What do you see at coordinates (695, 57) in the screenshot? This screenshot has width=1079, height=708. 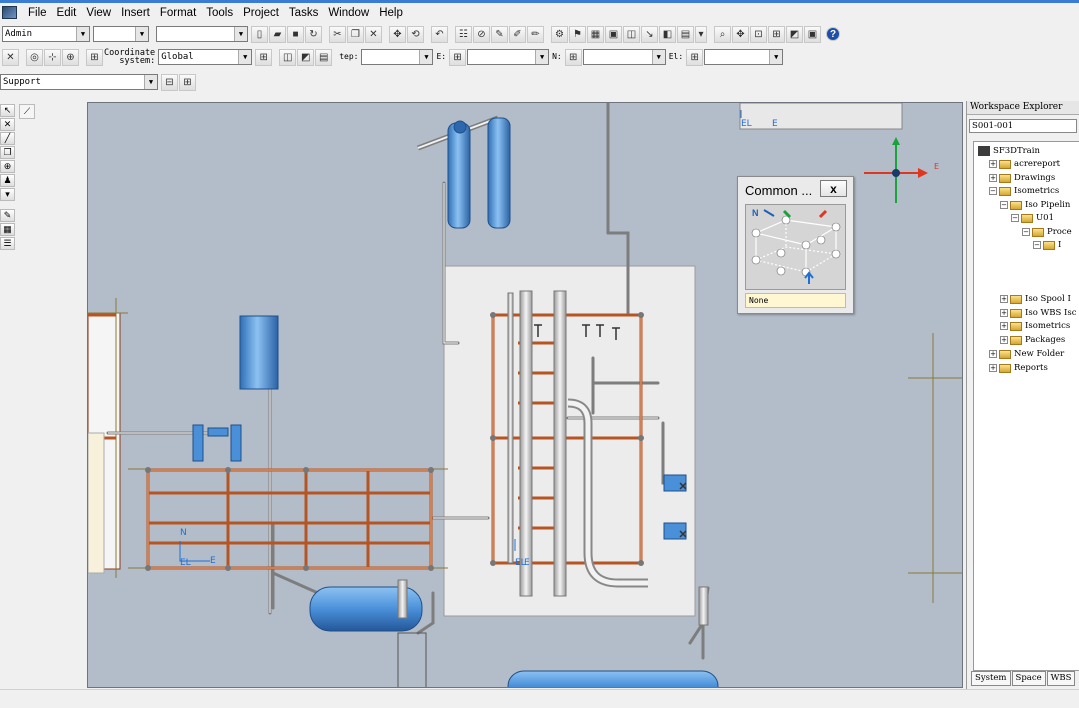 I see `el-lock-icon: ⊞` at bounding box center [695, 57].